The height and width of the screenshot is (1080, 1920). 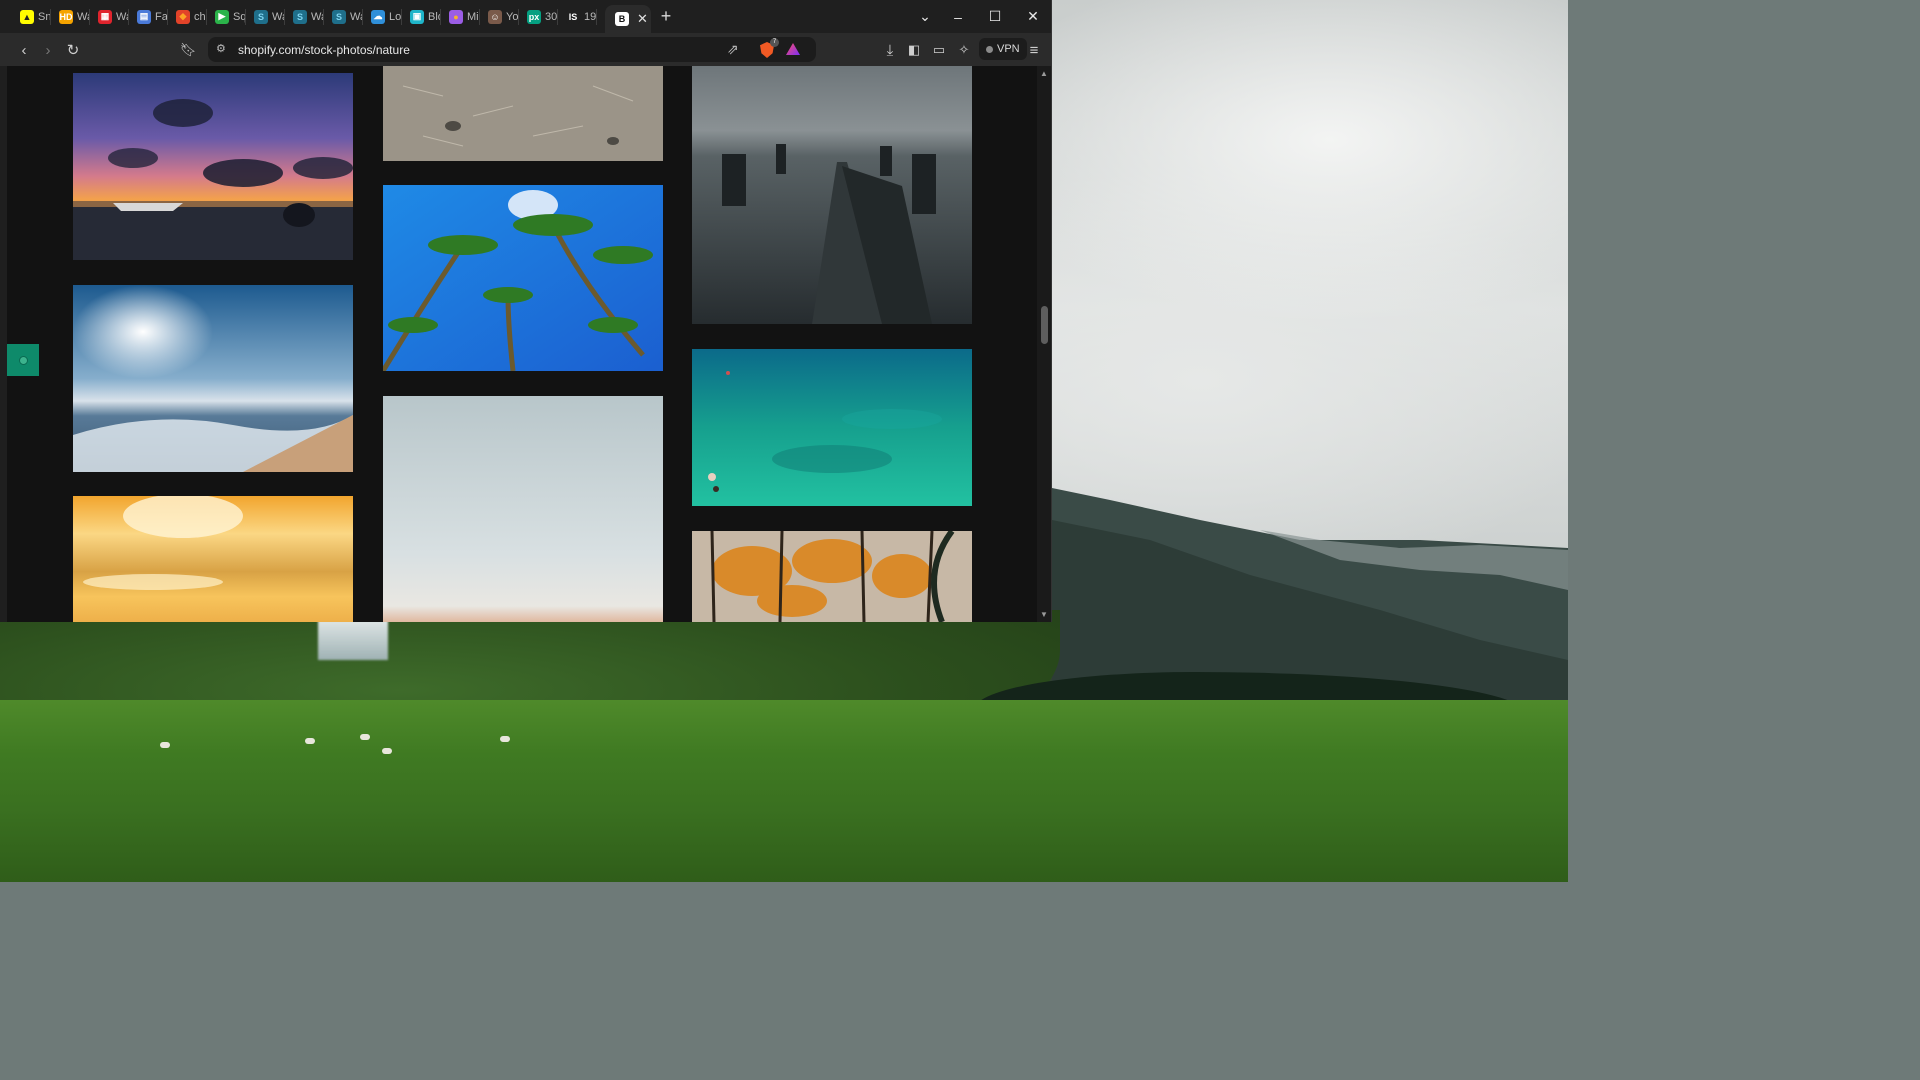 I want to click on page-scrollbar: ▲ ▼, so click(x=1044, y=344).